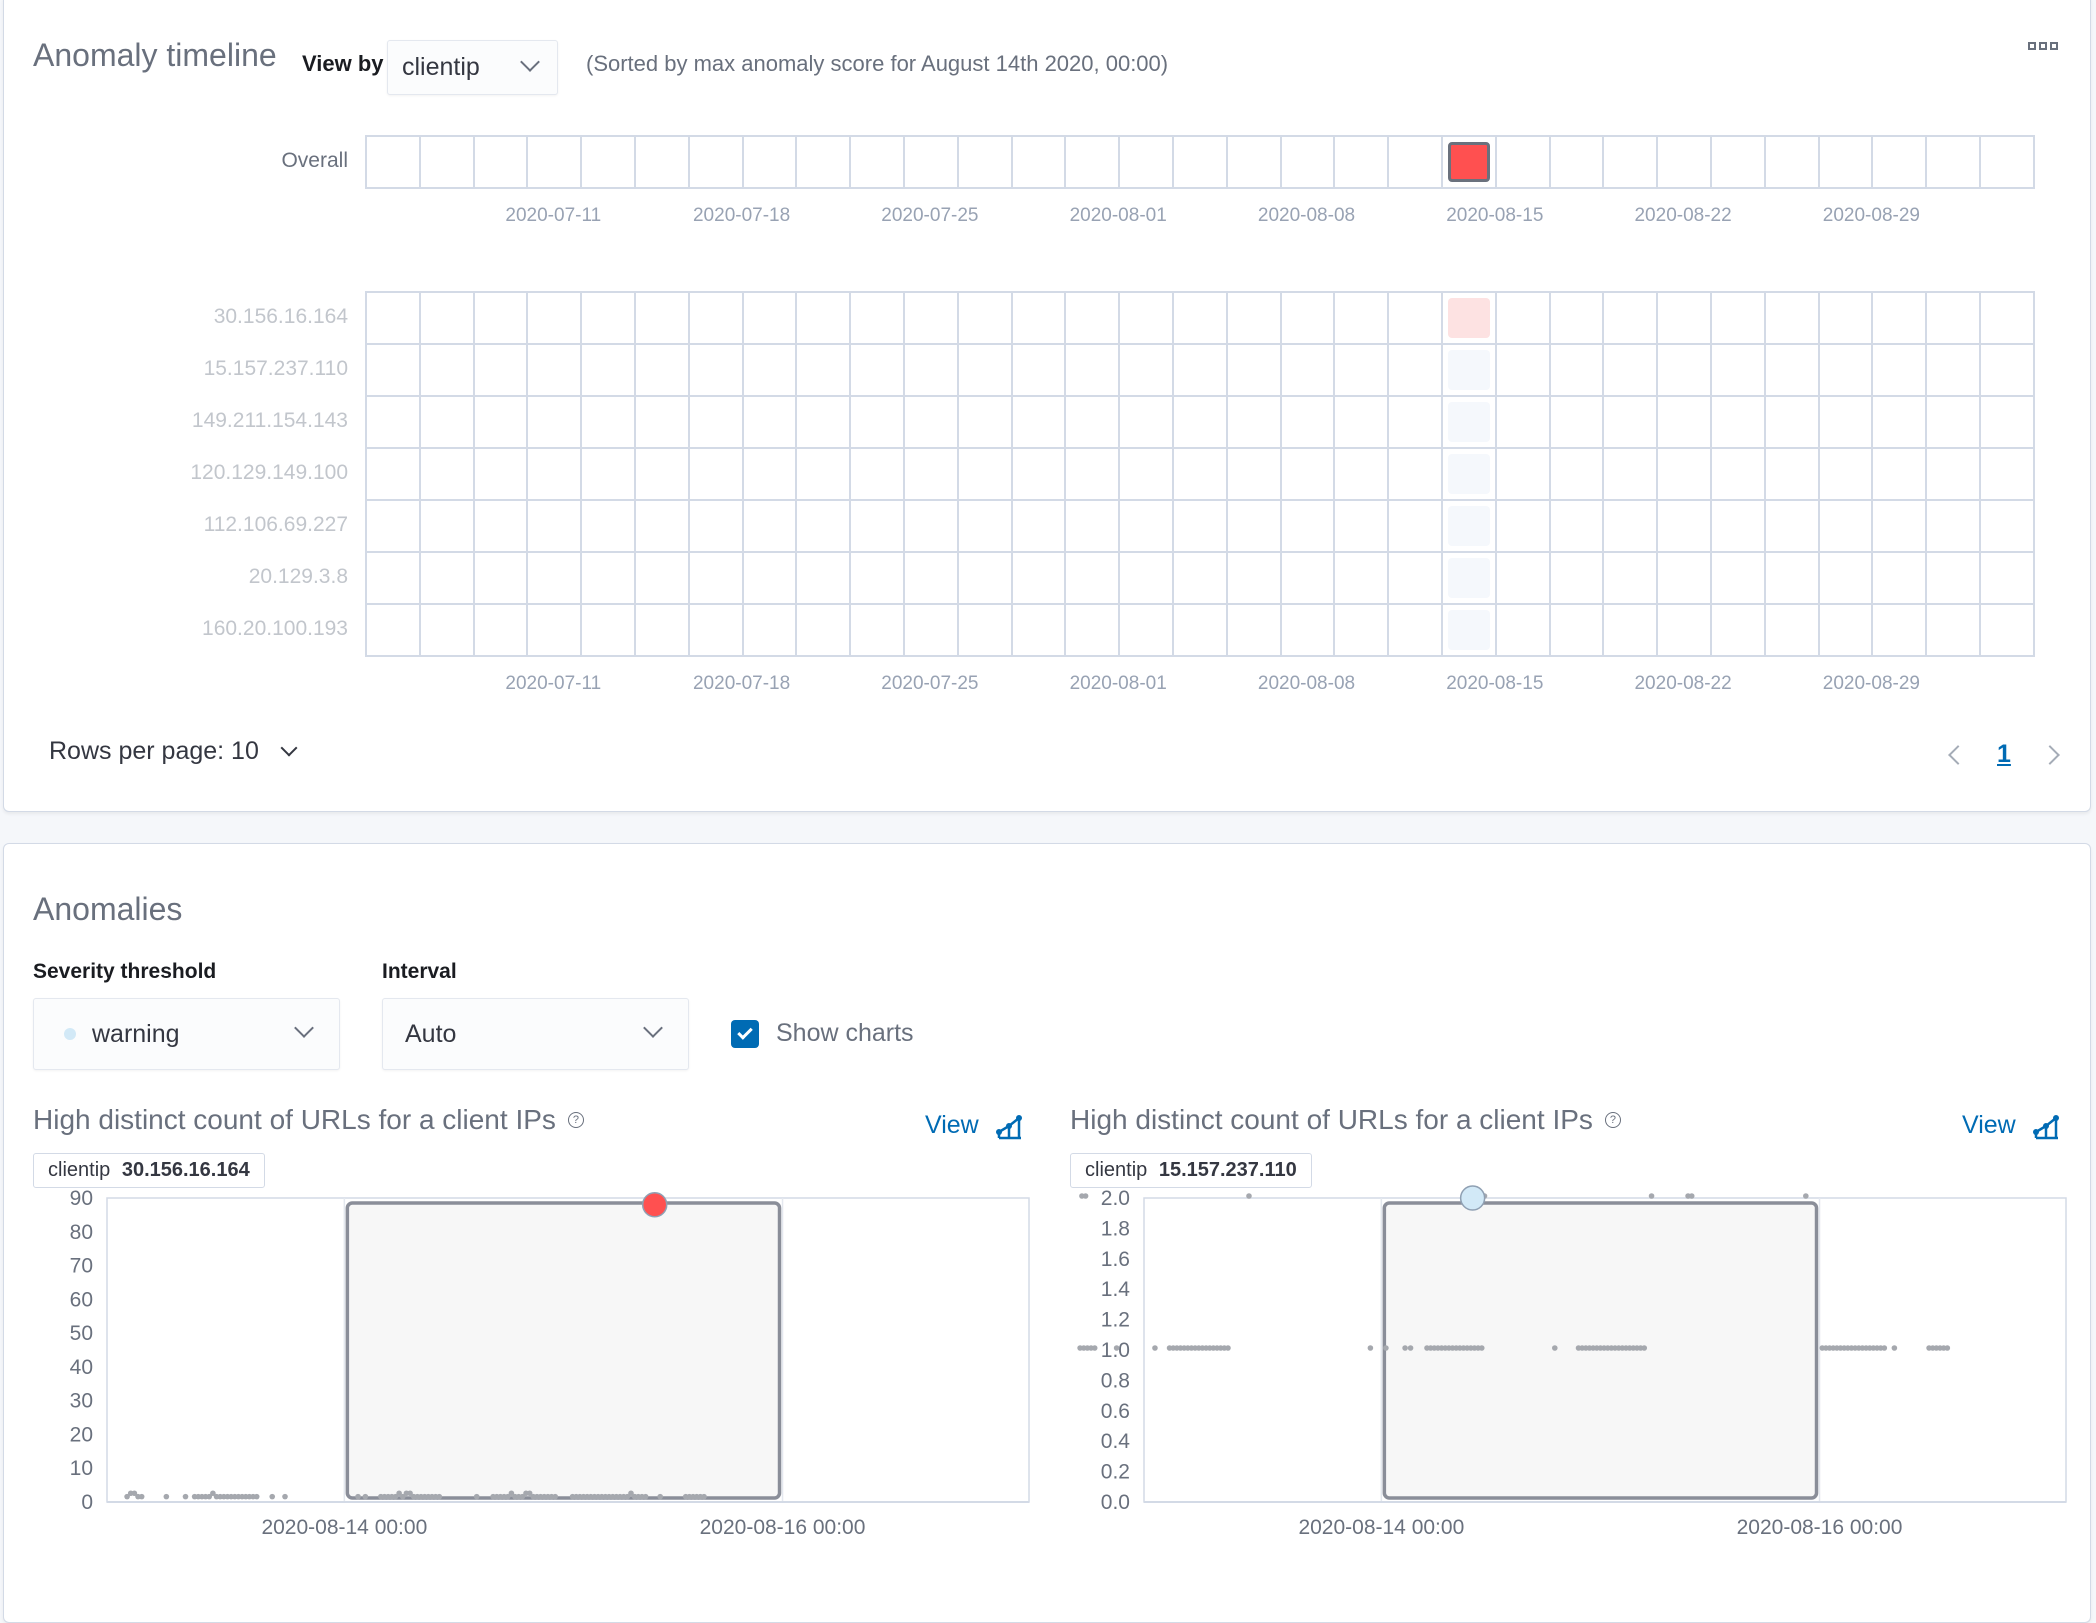  I want to click on swimlane-row-label: 30.156.16.164, so click(198, 317).